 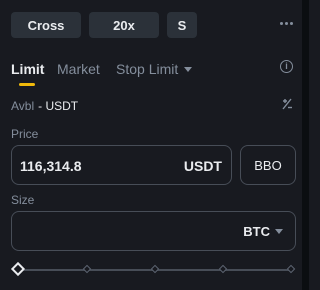 What do you see at coordinates (305, 145) in the screenshot?
I see `scrollbar` at bounding box center [305, 145].